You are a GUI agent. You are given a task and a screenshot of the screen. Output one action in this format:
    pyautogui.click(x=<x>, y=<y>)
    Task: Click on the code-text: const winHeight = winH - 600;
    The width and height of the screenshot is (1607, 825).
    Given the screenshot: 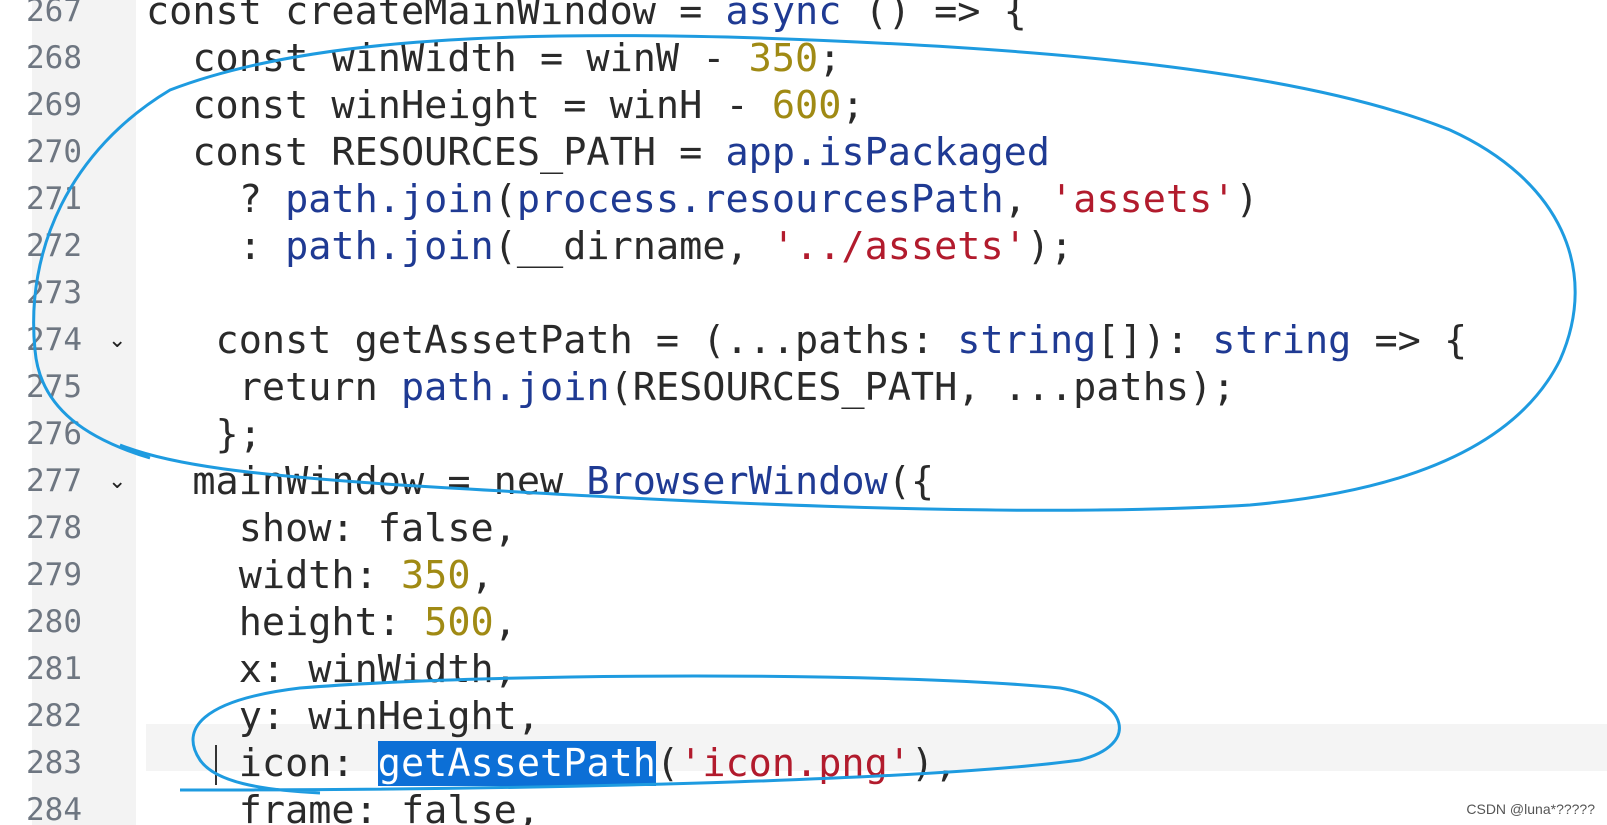 What is the action you would take?
    pyautogui.click(x=505, y=105)
    